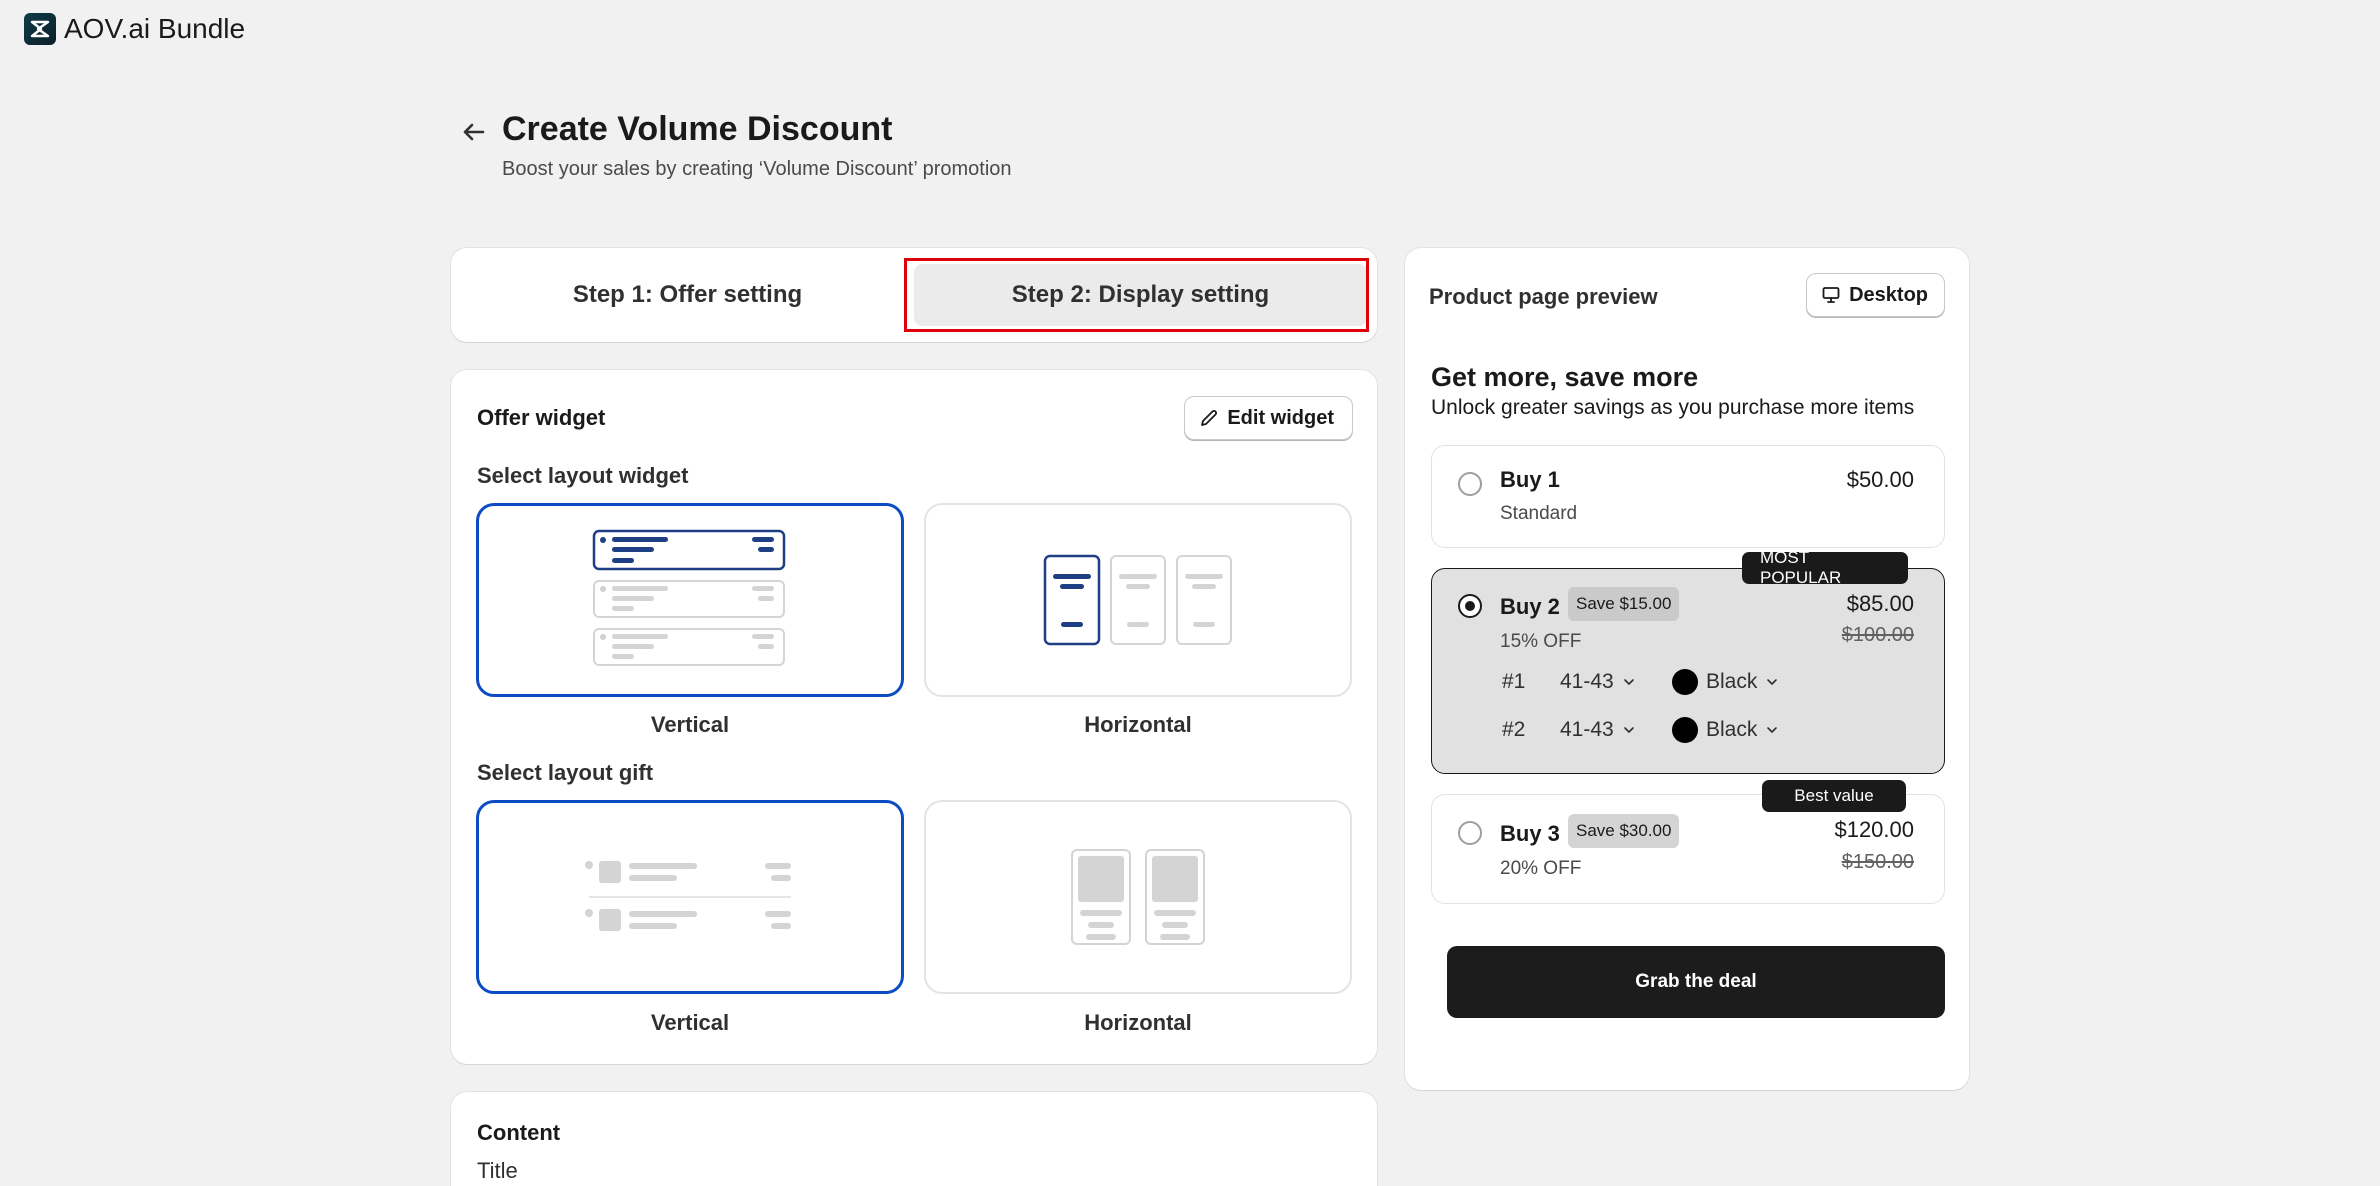 The width and height of the screenshot is (2380, 1186). Describe the element at coordinates (1877, 635) in the screenshot. I see `tier-old-price: $100.00` at that location.